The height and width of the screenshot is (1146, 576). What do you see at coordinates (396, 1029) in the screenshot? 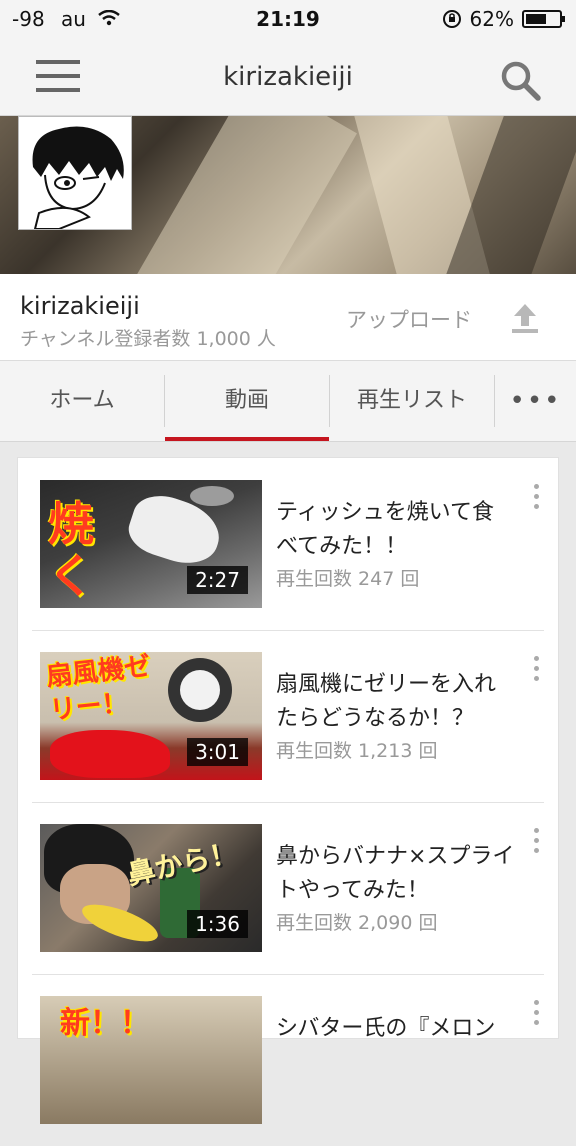
I see `video-title: シバター氏の『メロン` at bounding box center [396, 1029].